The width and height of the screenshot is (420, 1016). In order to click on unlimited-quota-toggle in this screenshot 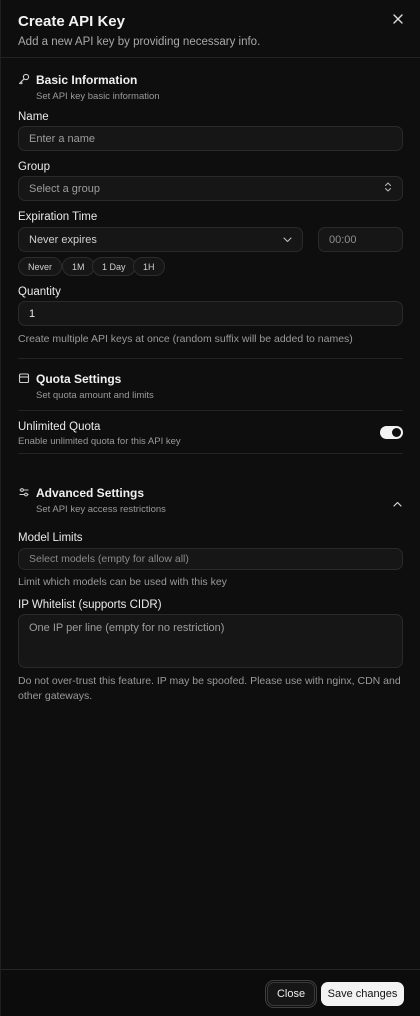, I will do `click(391, 432)`.